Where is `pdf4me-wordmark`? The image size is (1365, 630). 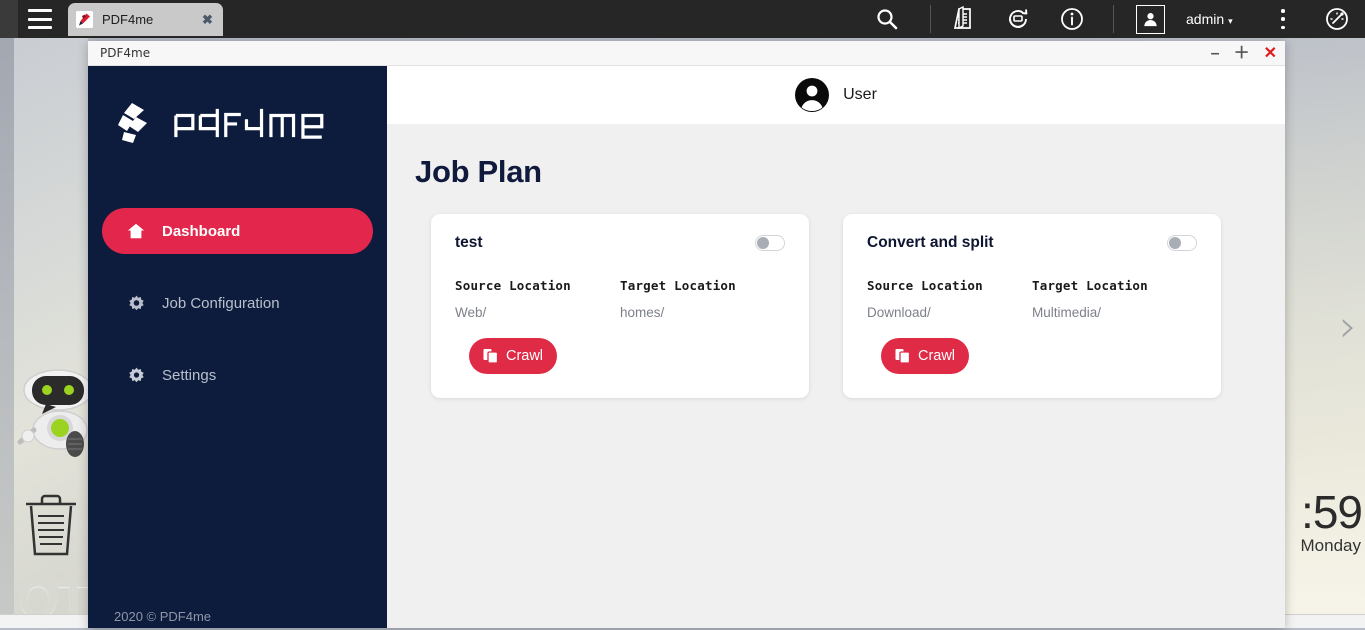
pdf4me-wordmark is located at coordinates (254, 123).